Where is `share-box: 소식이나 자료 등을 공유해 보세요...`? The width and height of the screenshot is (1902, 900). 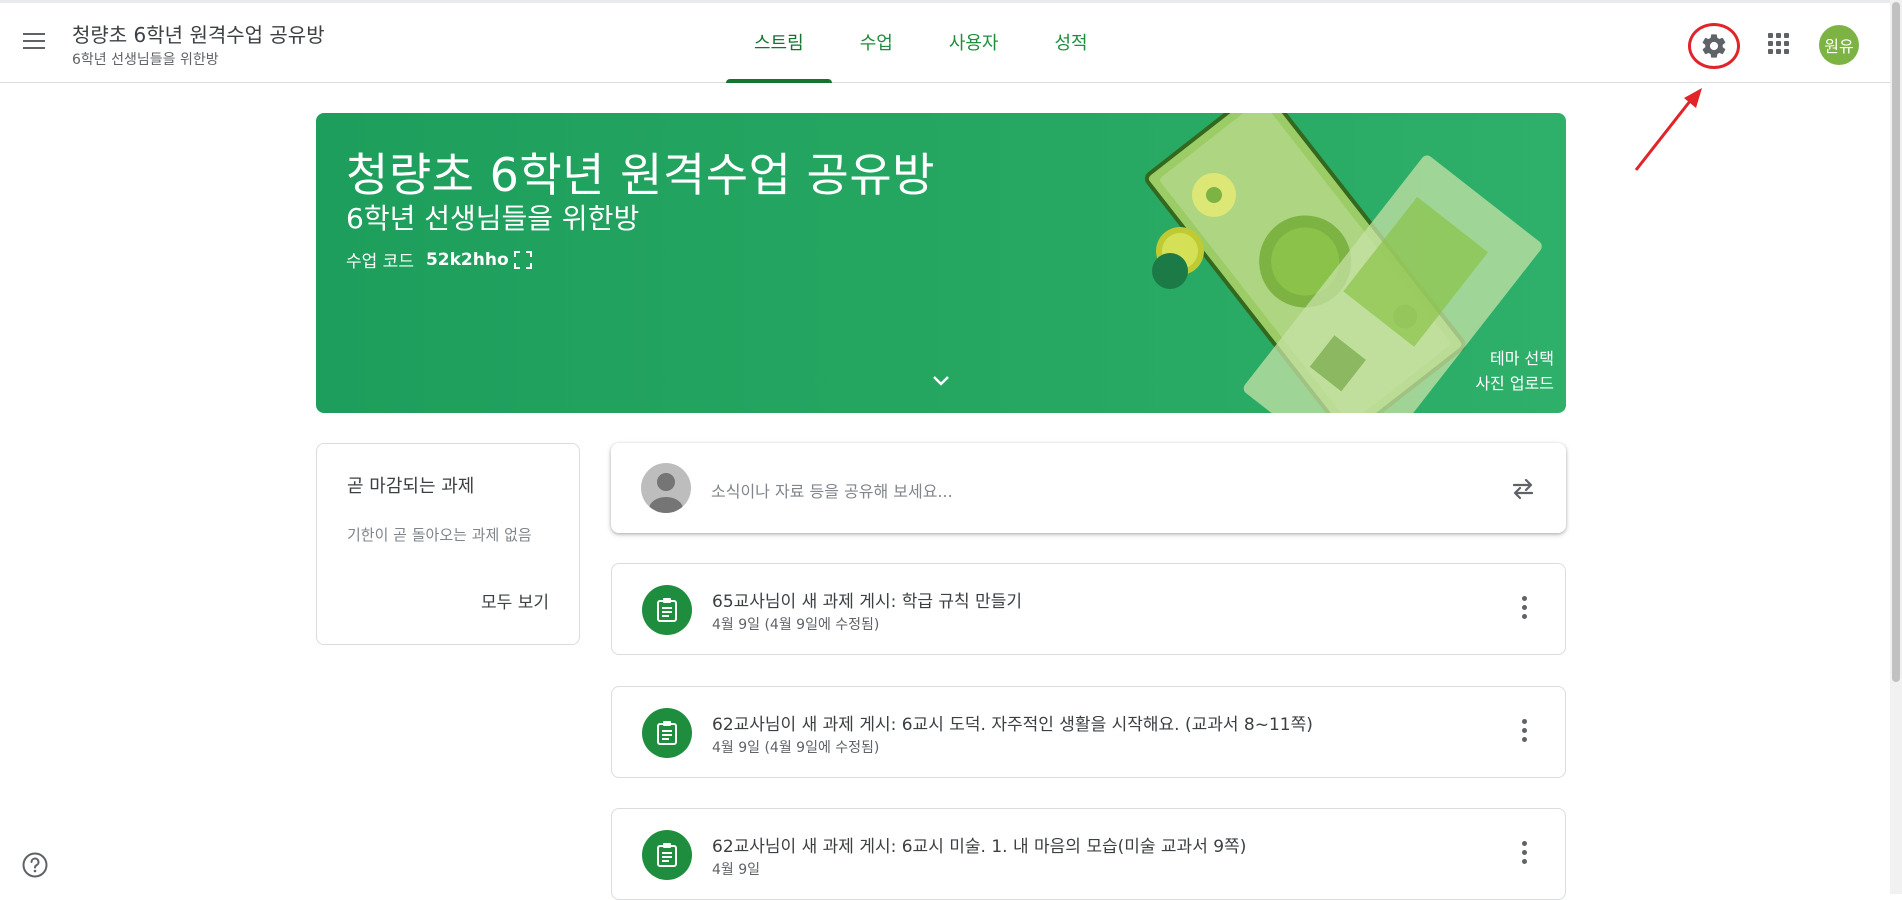 share-box: 소식이나 자료 등을 공유해 보세요... is located at coordinates (1088, 488).